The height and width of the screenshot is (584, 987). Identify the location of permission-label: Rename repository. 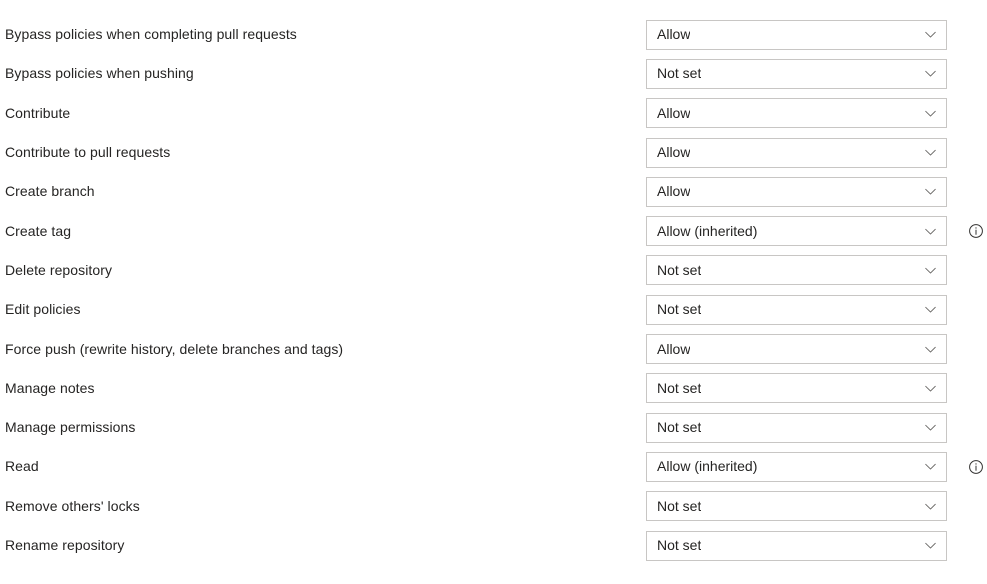
(65, 545).